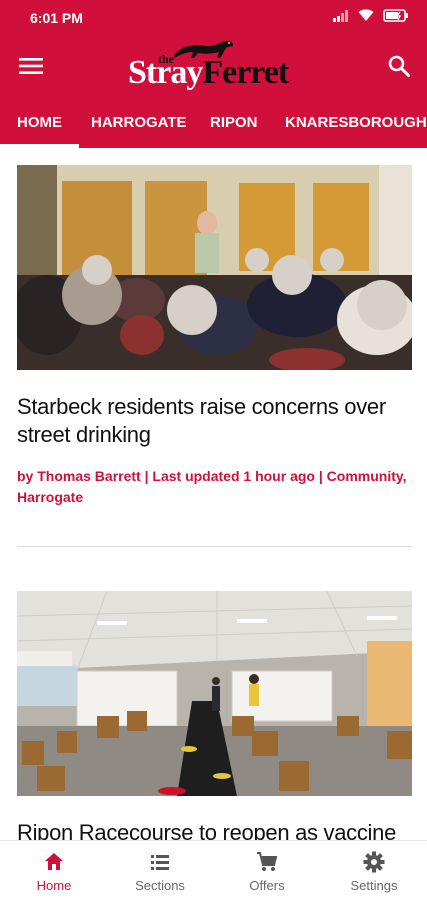 The image size is (427, 900). Describe the element at coordinates (31, 66) in the screenshot. I see `hamburger-menu-icon` at that location.